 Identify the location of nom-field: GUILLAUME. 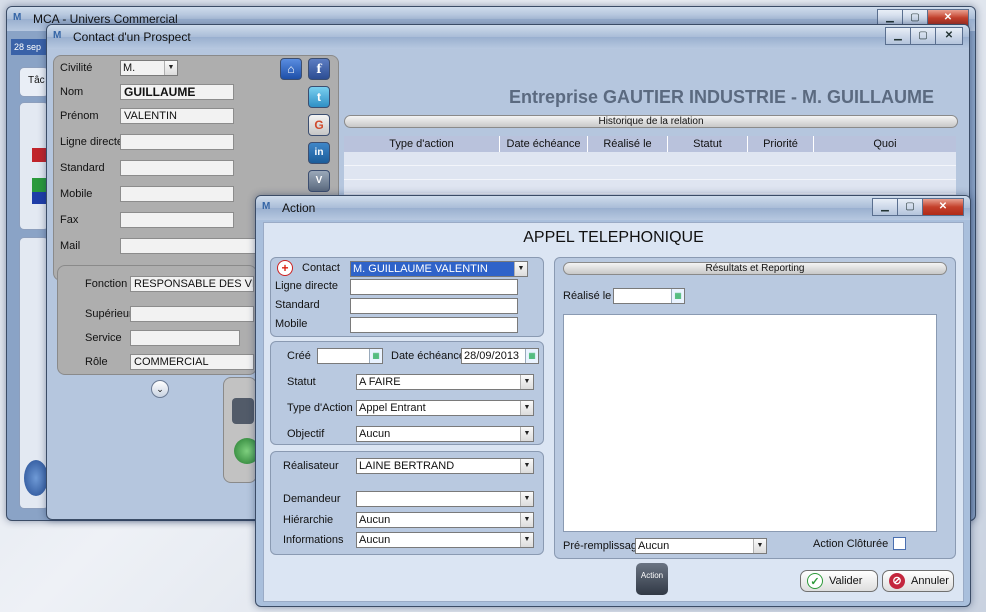
(177, 92).